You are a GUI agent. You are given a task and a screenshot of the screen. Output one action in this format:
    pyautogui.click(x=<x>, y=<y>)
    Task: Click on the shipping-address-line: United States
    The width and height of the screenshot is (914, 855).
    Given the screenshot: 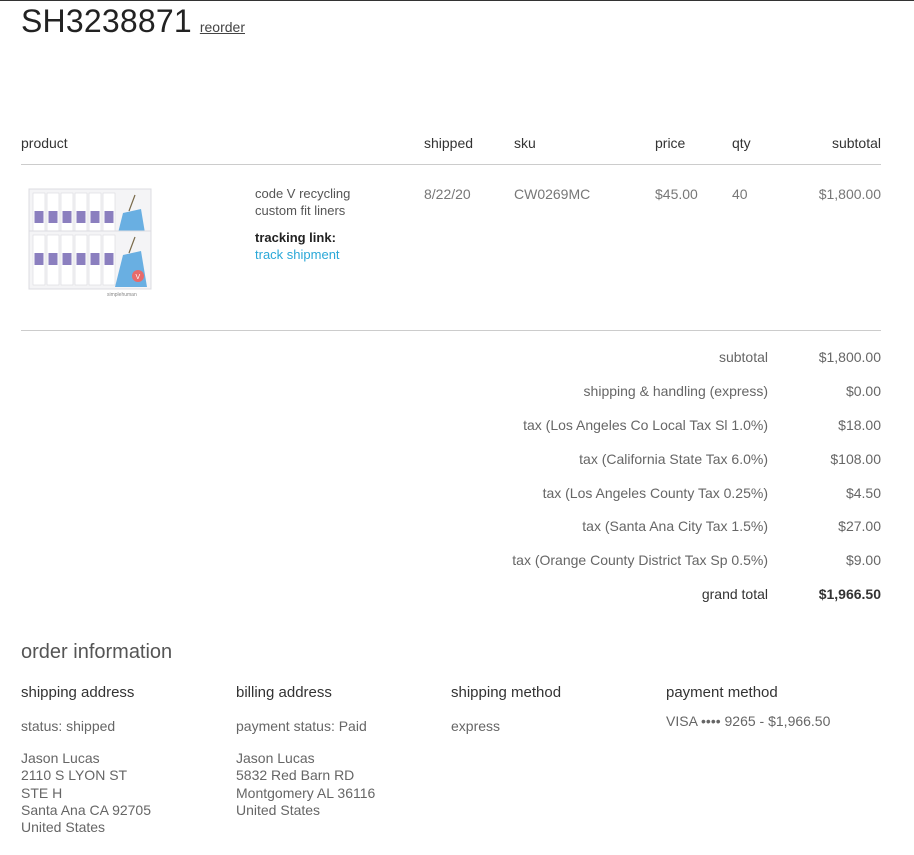 What is the action you would take?
    pyautogui.click(x=63, y=827)
    